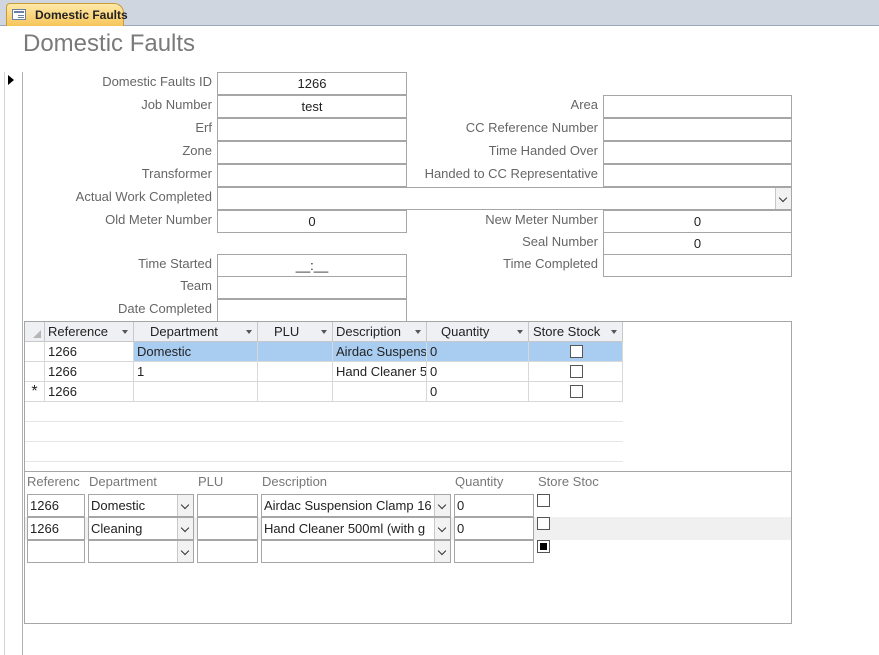 Image resolution: width=879 pixels, height=655 pixels. What do you see at coordinates (494, 551) in the screenshot?
I see `quantity-field` at bounding box center [494, 551].